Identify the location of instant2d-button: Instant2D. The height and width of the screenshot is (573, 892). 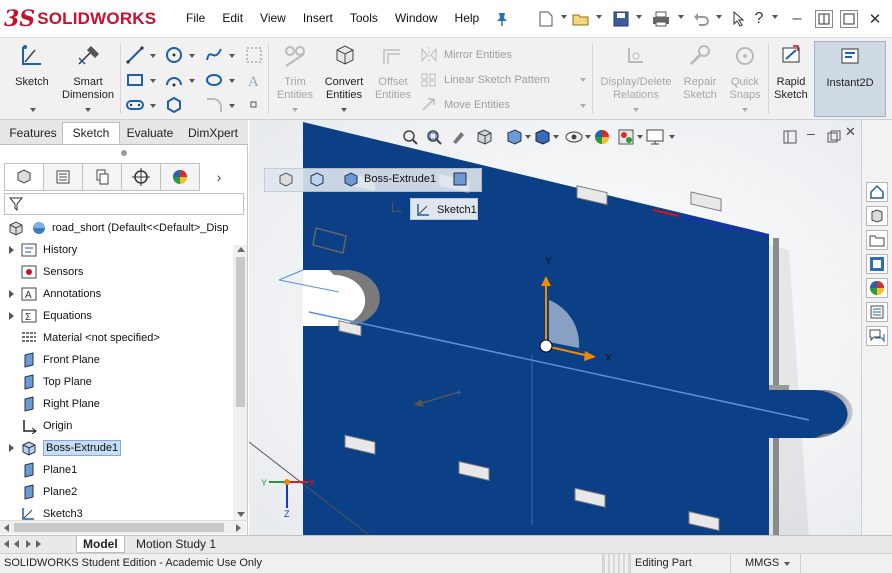
(850, 79).